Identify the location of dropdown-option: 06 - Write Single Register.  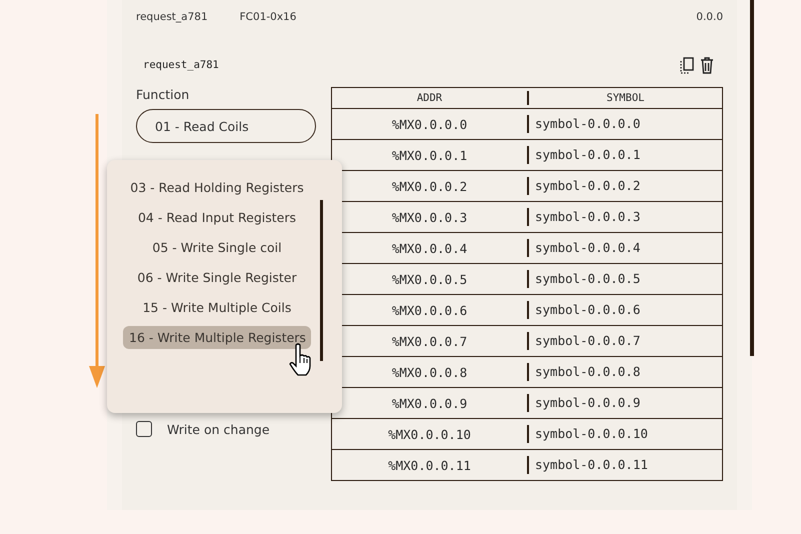
(217, 277).